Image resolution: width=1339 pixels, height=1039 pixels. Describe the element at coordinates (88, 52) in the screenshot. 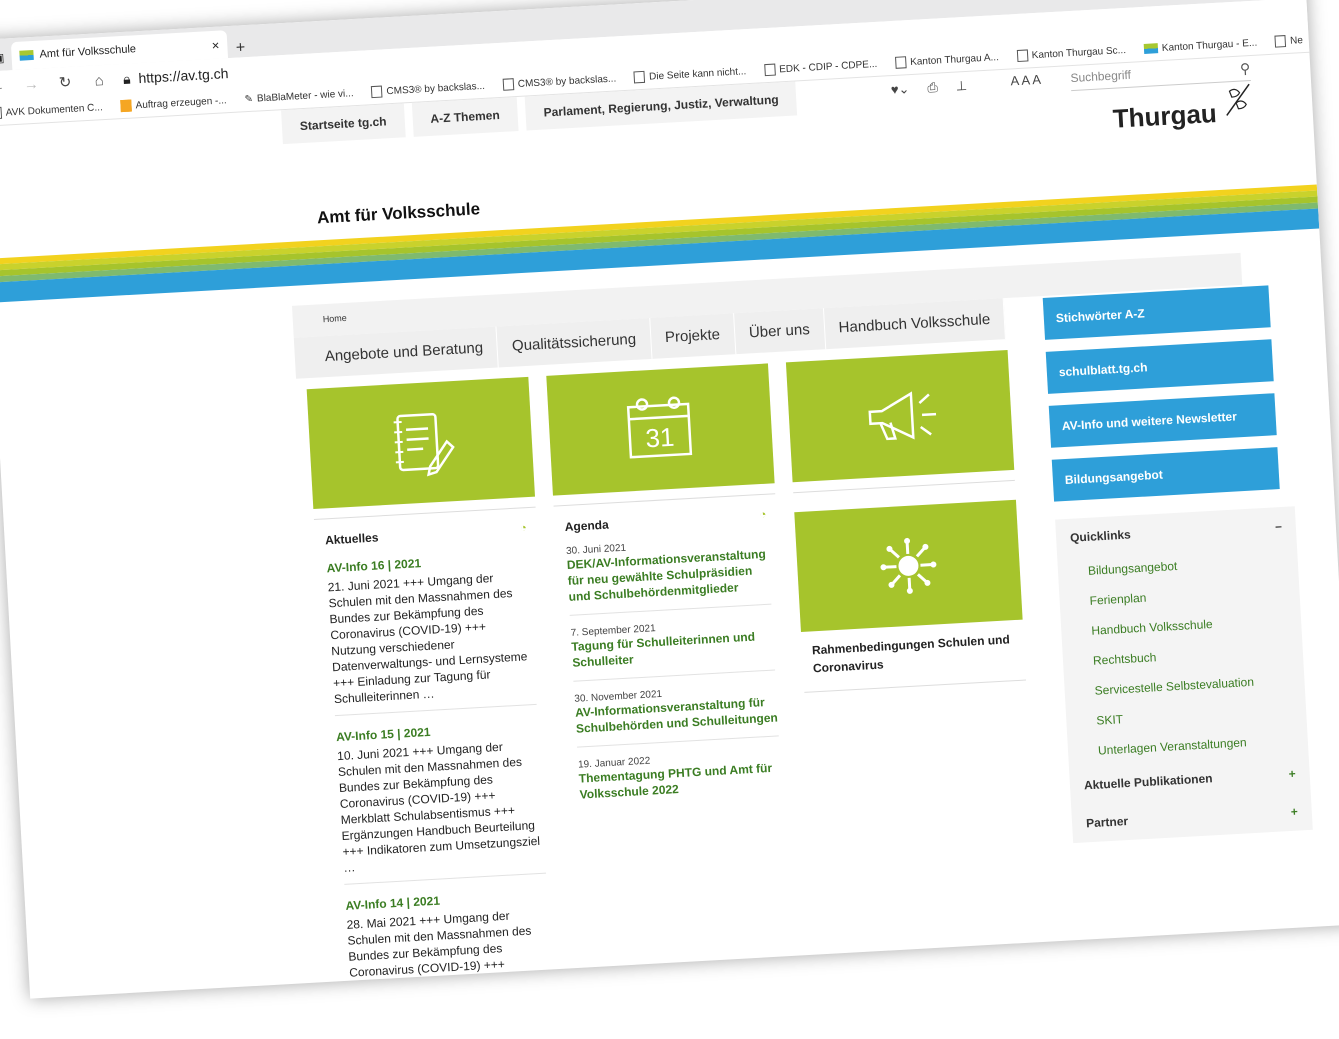

I see `tab-title: Amt für Volksschule` at that location.